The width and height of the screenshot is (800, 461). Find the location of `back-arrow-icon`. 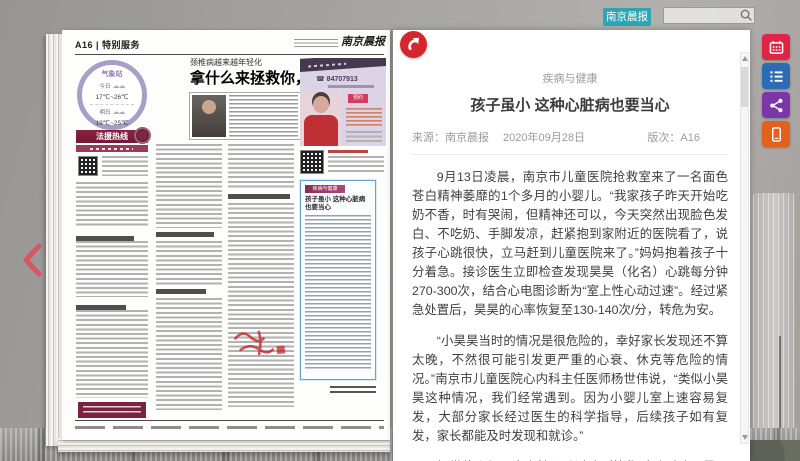

back-arrow-icon is located at coordinates (414, 44).